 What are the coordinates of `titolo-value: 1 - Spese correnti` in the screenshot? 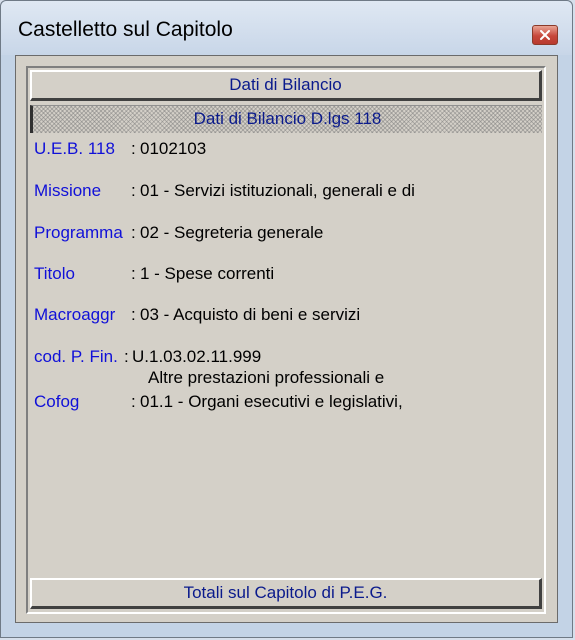 It's located at (207, 273).